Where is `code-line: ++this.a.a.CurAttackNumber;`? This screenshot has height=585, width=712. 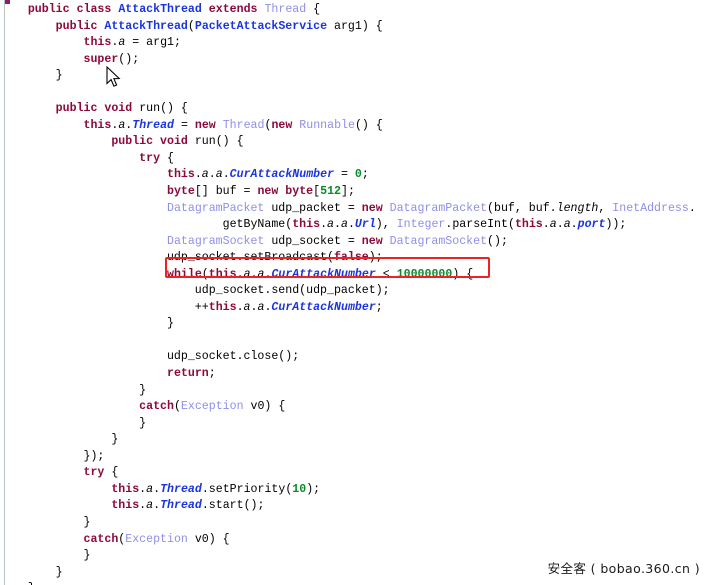
code-line: ++this.a.a.CurAttackNumber; is located at coordinates (191, 307).